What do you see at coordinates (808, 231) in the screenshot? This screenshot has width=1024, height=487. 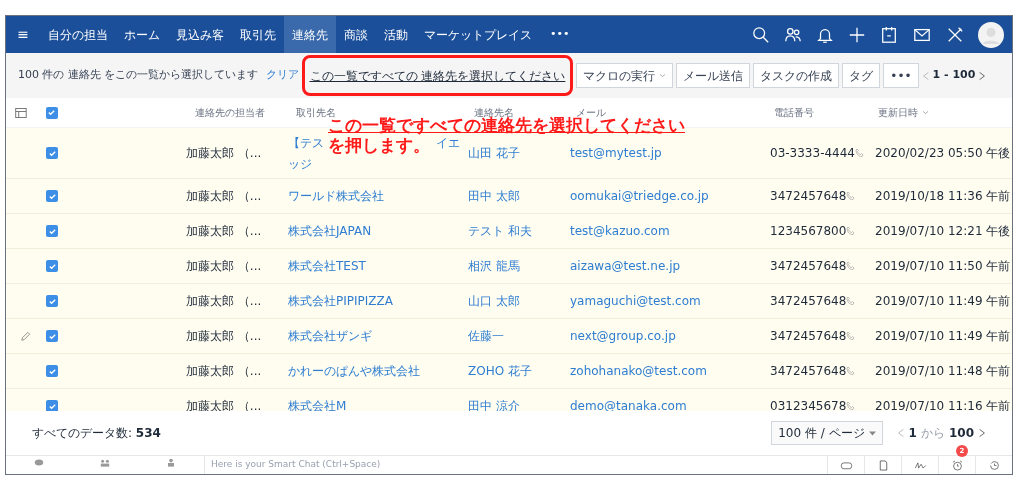 I see `phone-cell-text: 1234567800` at bounding box center [808, 231].